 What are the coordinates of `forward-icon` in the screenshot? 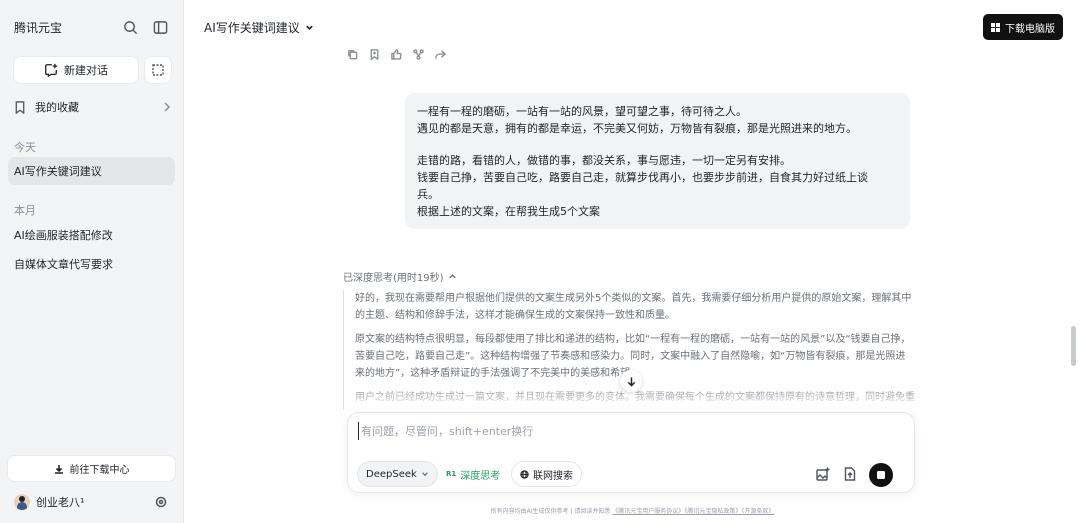 It's located at (440, 54).